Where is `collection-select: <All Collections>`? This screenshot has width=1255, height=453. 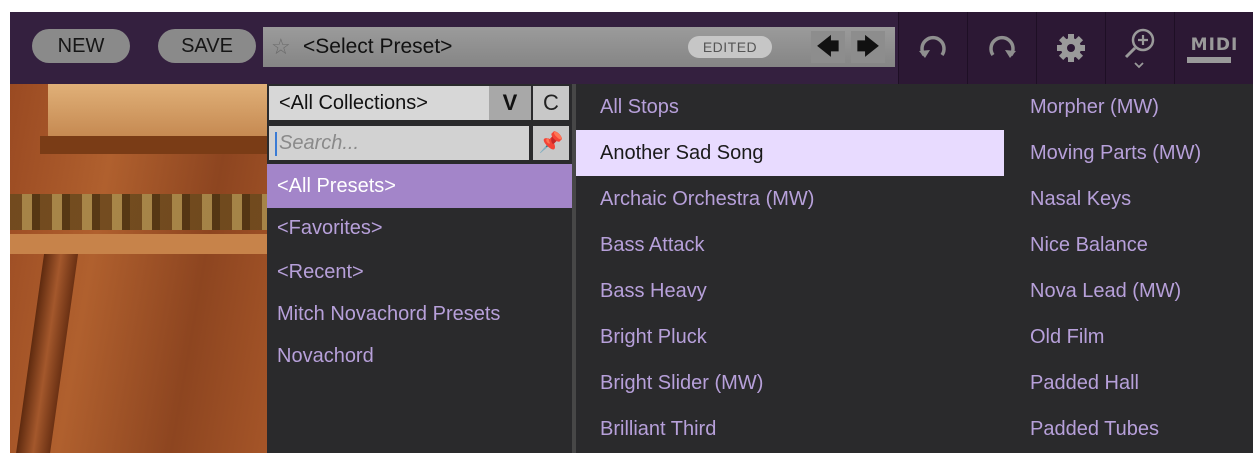 collection-select: <All Collections> is located at coordinates (379, 103).